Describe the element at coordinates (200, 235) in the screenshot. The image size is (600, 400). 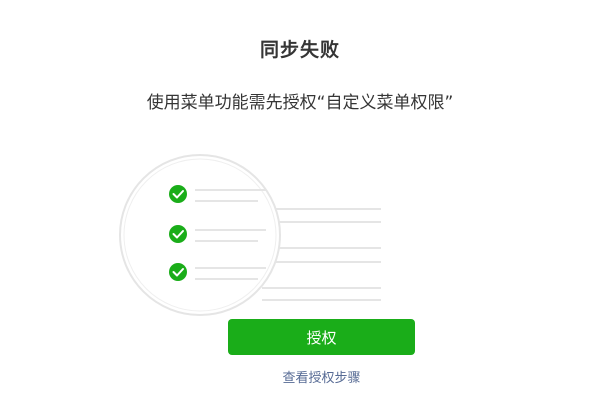
I see `magnifier-circle` at that location.